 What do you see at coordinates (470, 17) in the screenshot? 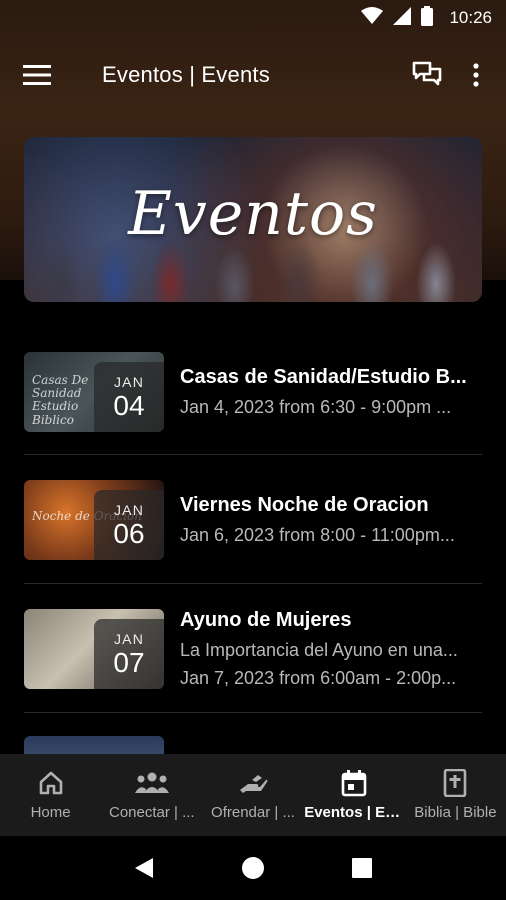
I see `status-time: 10:26` at bounding box center [470, 17].